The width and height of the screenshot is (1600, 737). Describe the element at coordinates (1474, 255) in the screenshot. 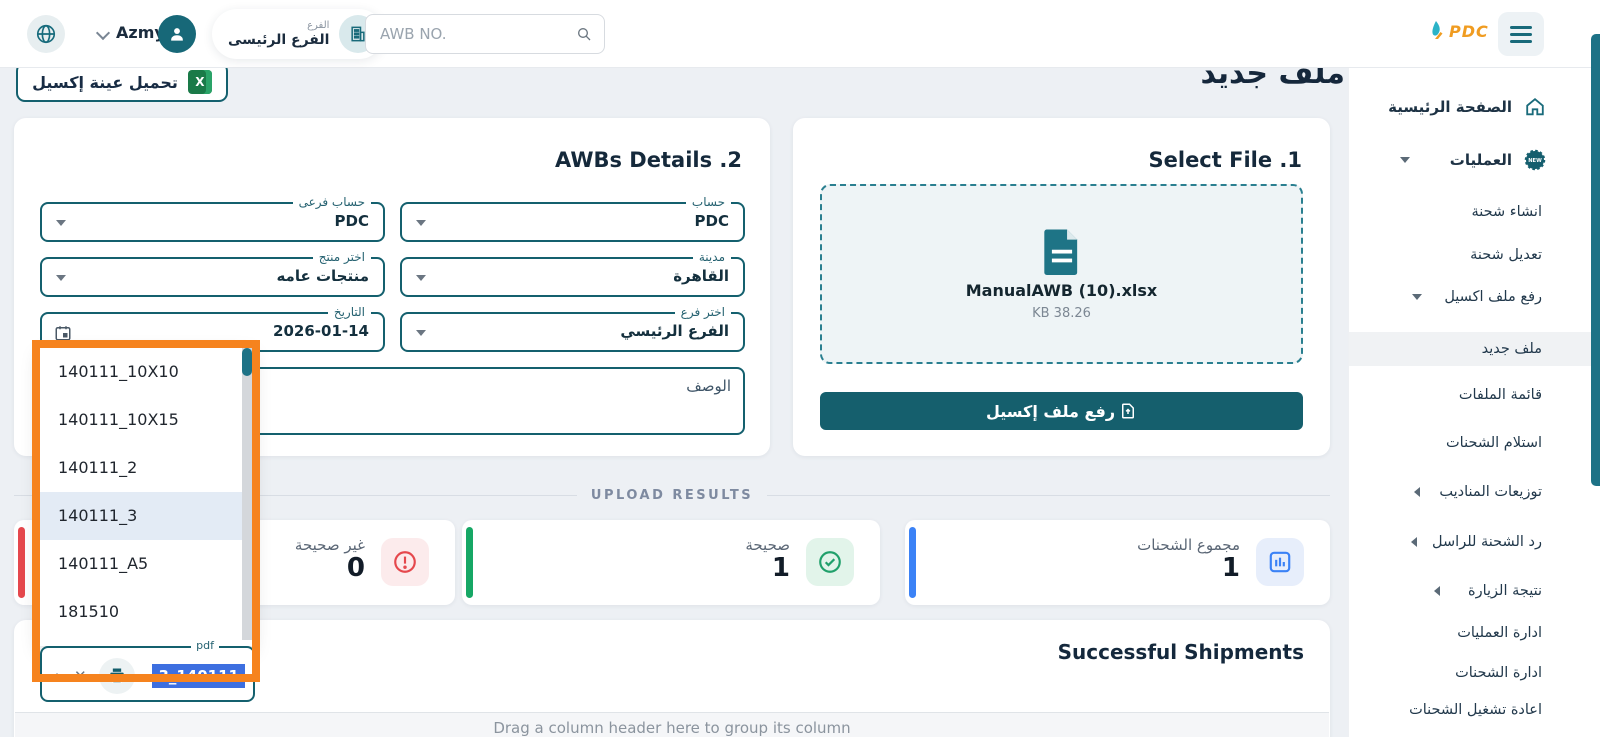

I see `sidebar-item-edit-shipment: تعديل شحنة` at that location.